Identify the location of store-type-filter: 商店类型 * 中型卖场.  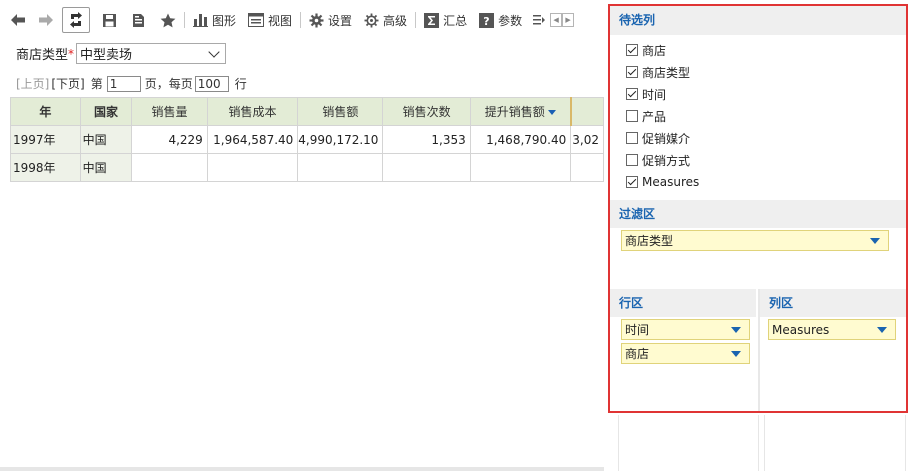
(121, 53).